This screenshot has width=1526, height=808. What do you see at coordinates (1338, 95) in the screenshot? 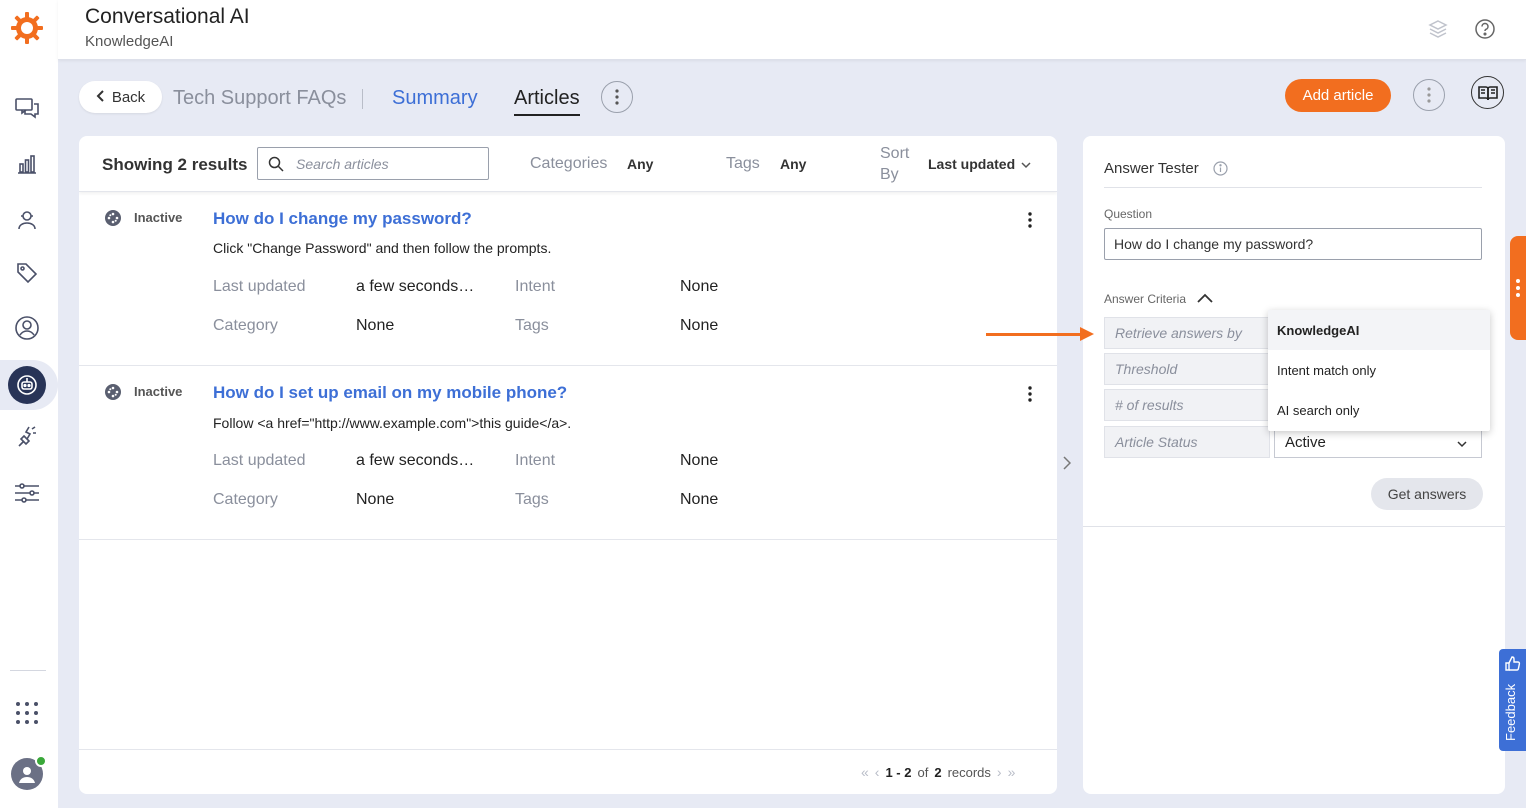
I see `add-article-button: Add article` at bounding box center [1338, 95].